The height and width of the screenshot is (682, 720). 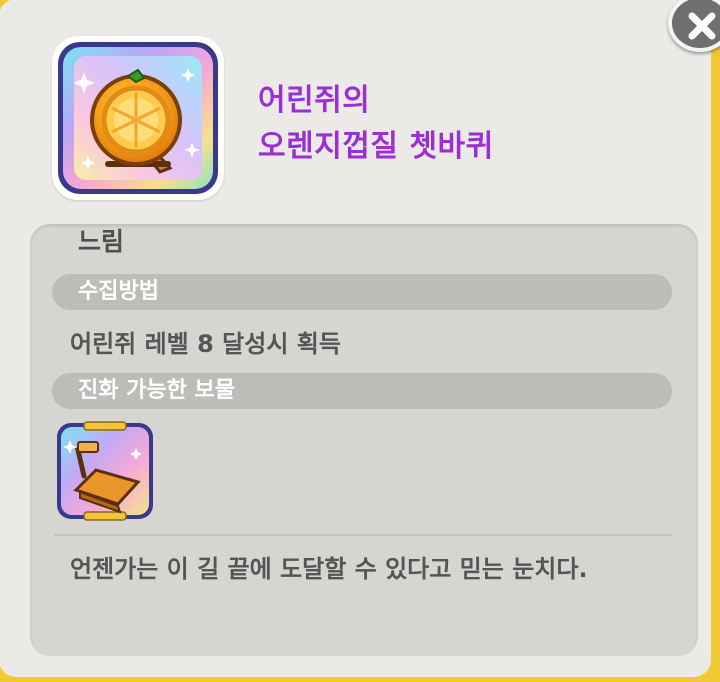 I want to click on item-title: 어린쥐의 오렌지껍질 쳇바퀴, so click(x=376, y=124).